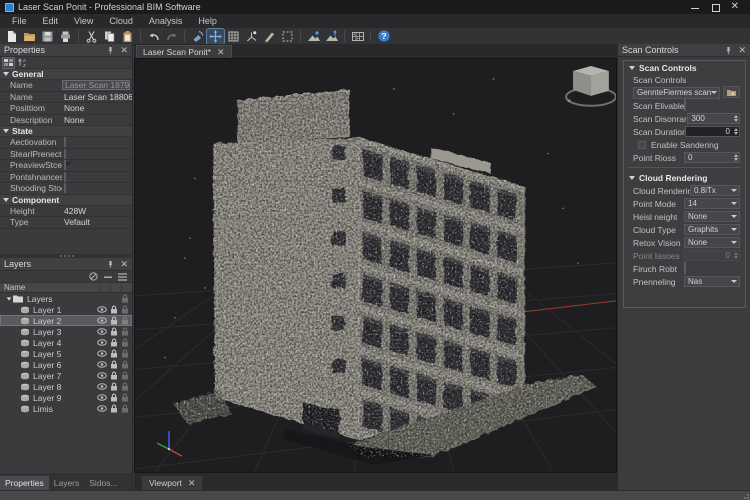 The width and height of the screenshot is (750, 500). What do you see at coordinates (184, 51) in the screenshot?
I see `viewport-document-tab: Laser Scan Ponit* ✕` at bounding box center [184, 51].